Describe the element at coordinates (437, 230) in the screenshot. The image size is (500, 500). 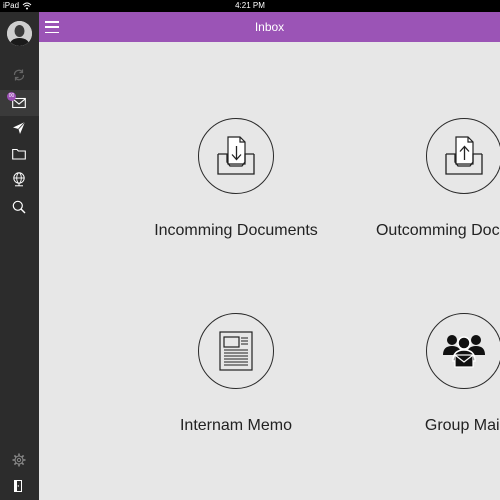
I see `tile-label: Outcomming Documents` at that location.